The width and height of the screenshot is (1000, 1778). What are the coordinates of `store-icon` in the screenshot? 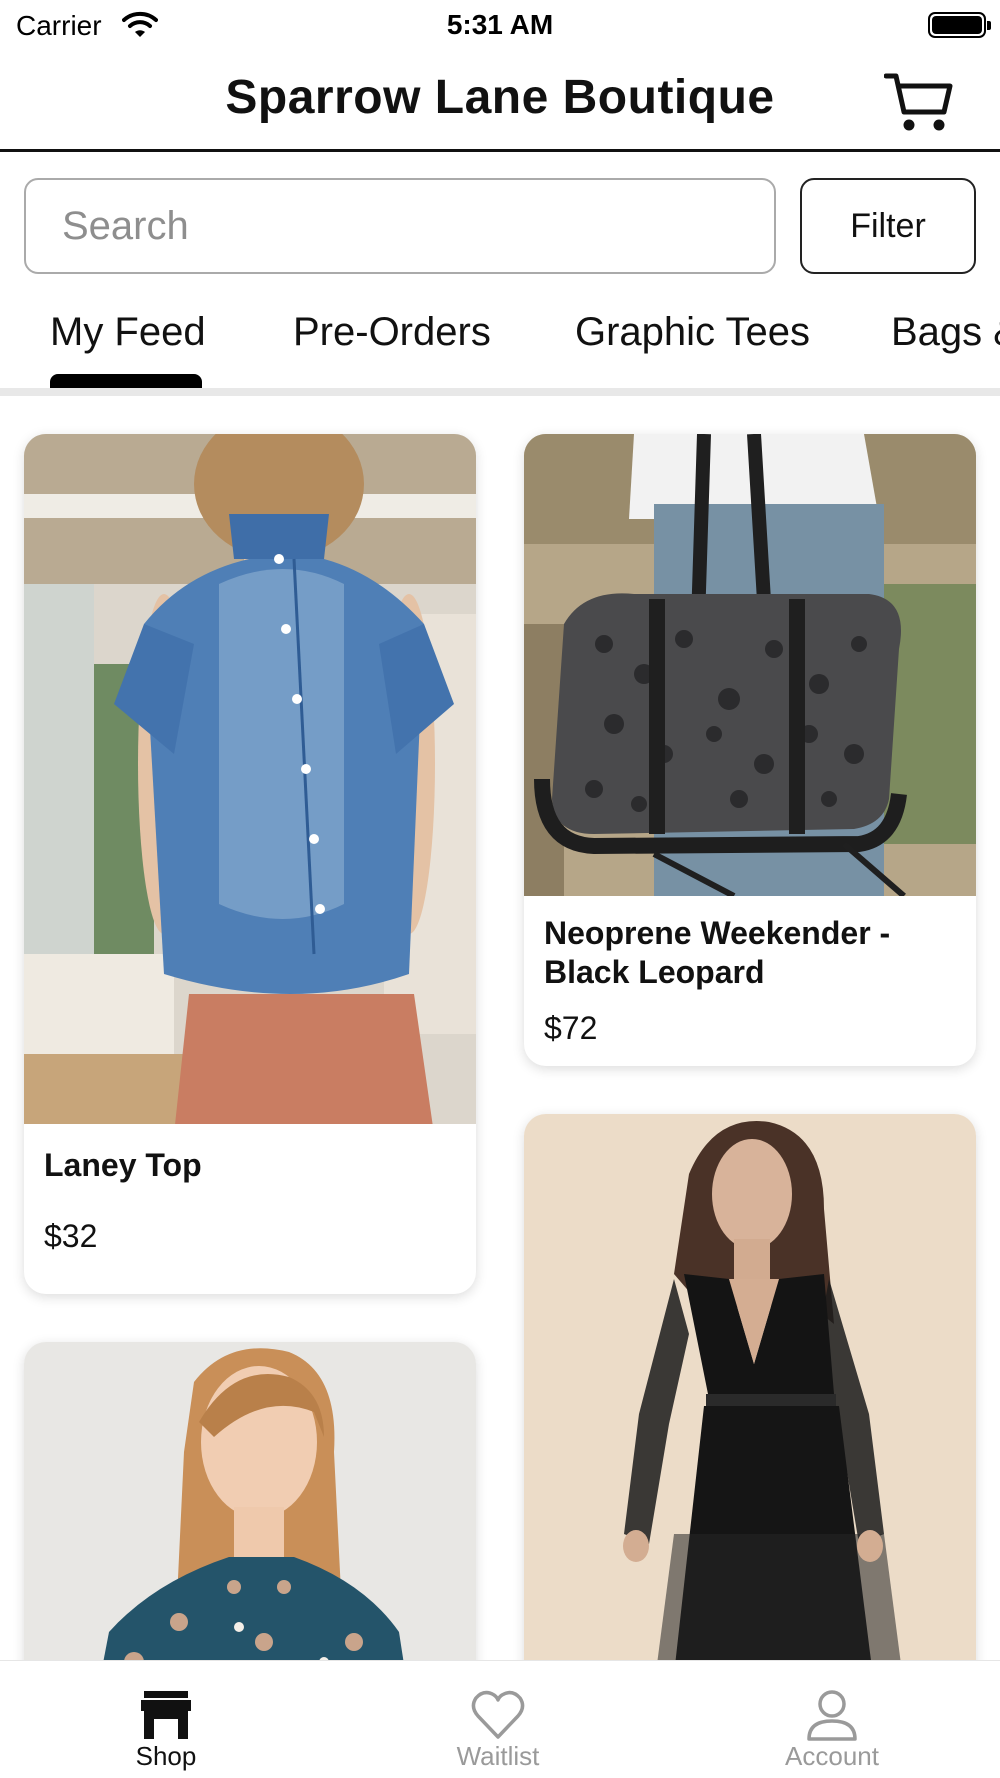 It's located at (166, 1715).